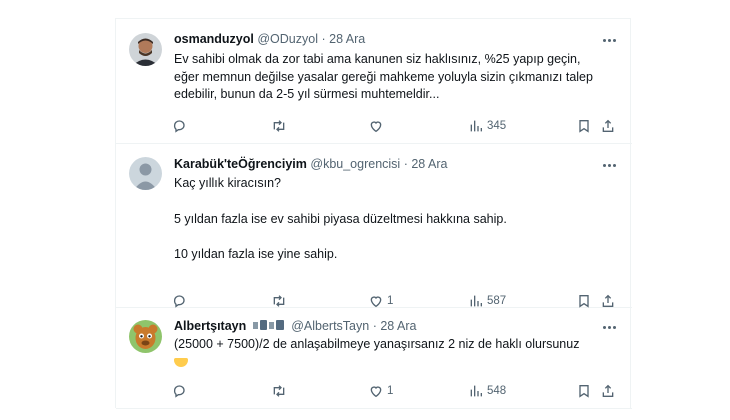 This screenshot has width=730, height=420. What do you see at coordinates (397, 301) in the screenshot?
I see `tweet-actions: 1 587` at bounding box center [397, 301].